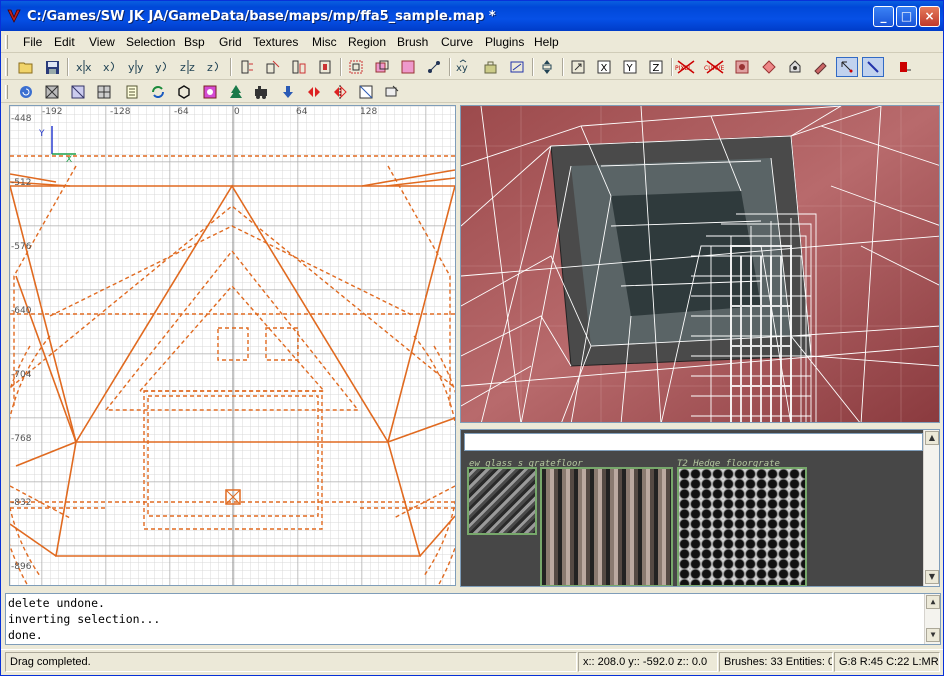 The width and height of the screenshot is (944, 676). Describe the element at coordinates (132, 92) in the screenshot. I see `entity-list-icon` at that location.